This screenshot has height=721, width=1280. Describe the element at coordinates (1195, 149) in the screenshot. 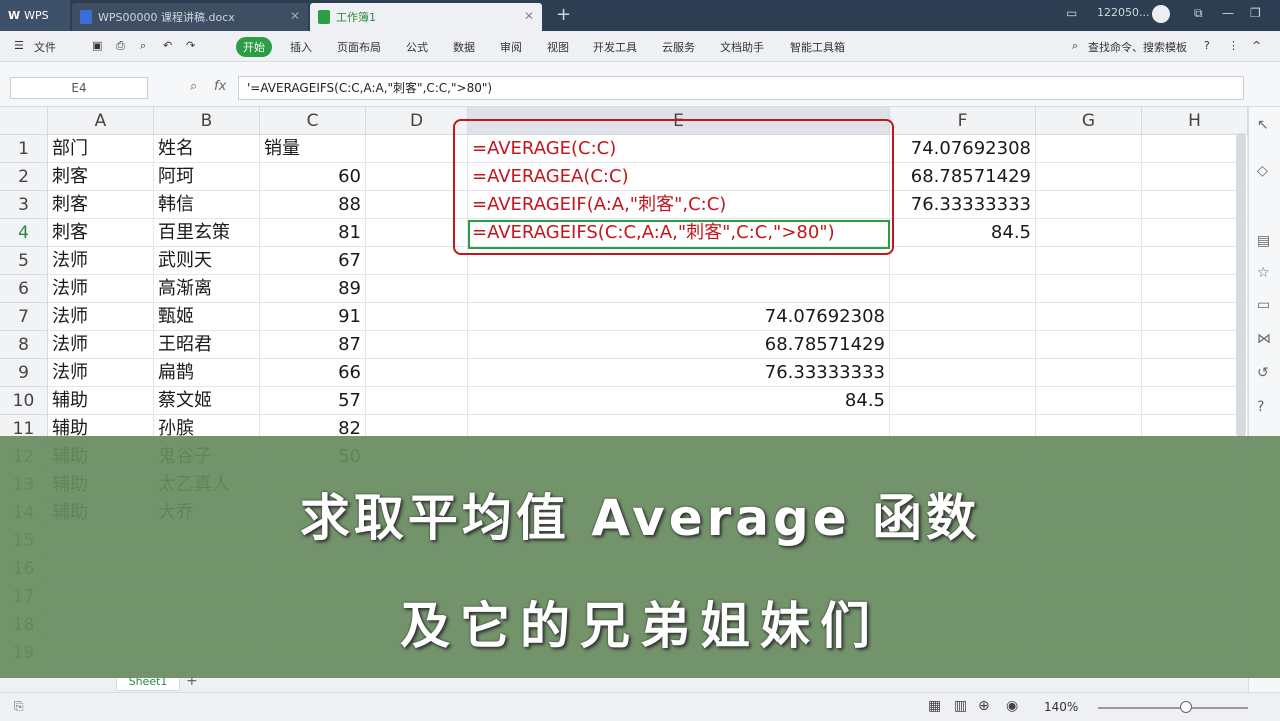

I see `cell-h1` at that location.